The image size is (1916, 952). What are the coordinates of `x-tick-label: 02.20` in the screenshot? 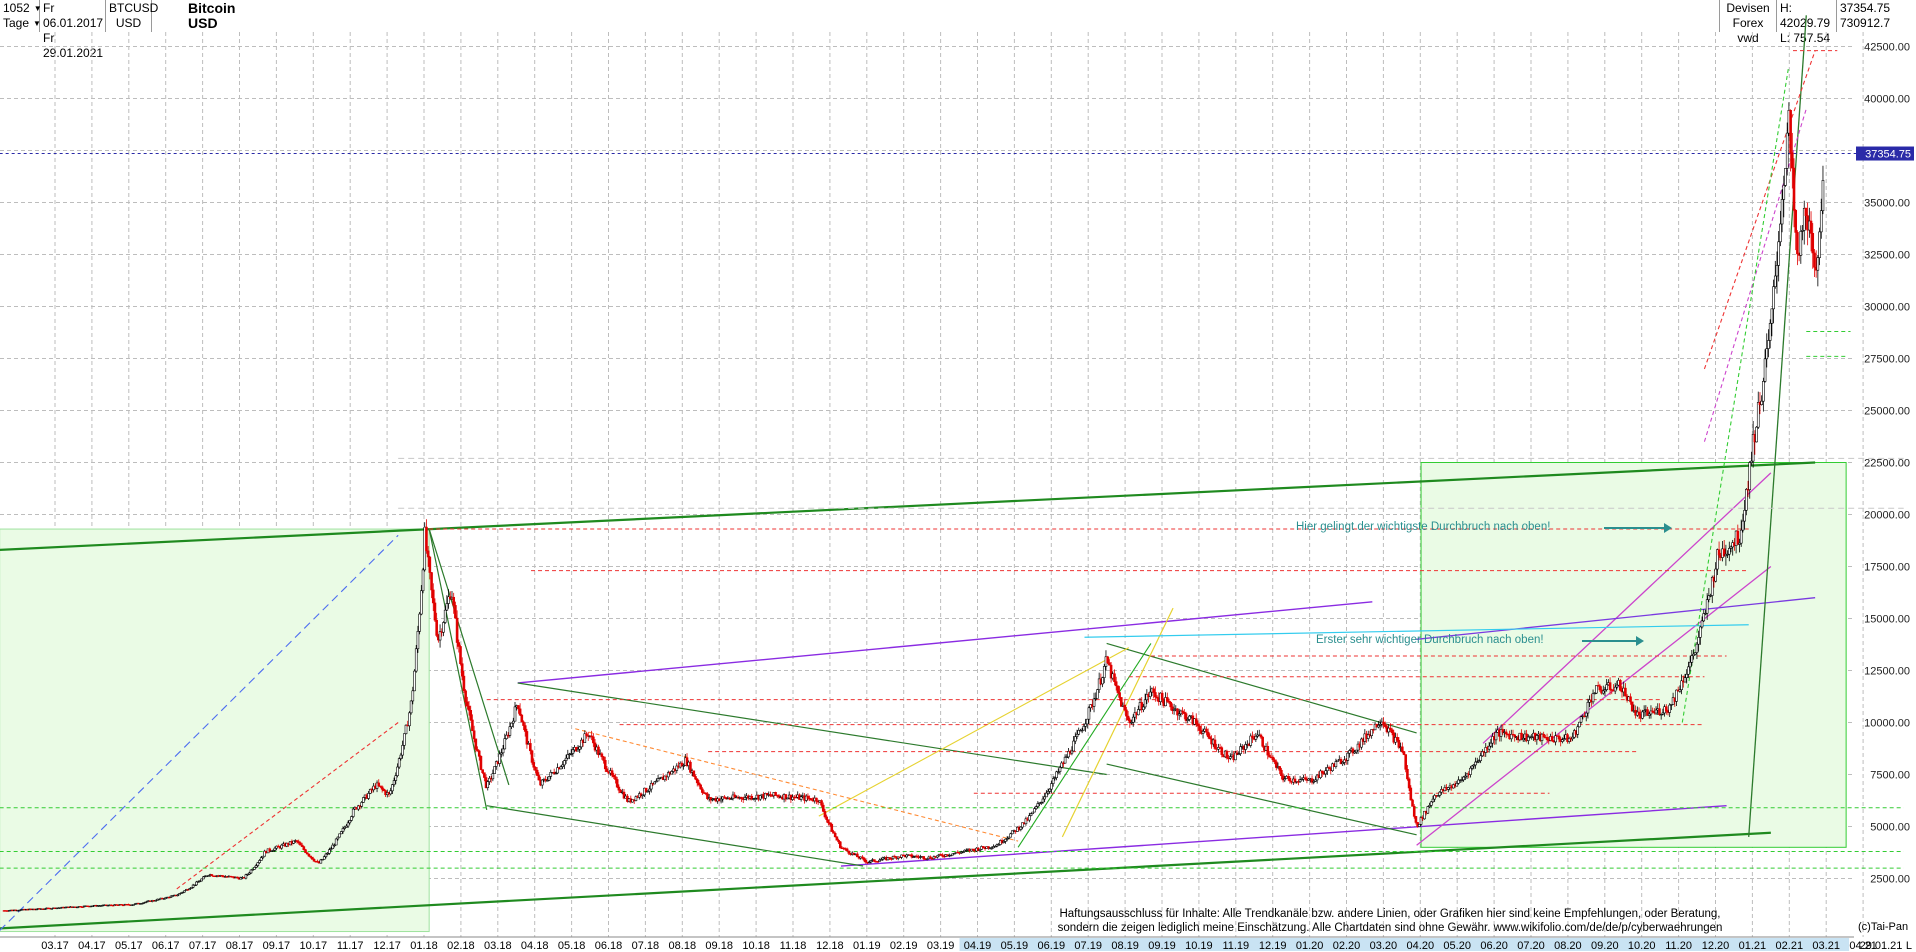 It's located at (1347, 946).